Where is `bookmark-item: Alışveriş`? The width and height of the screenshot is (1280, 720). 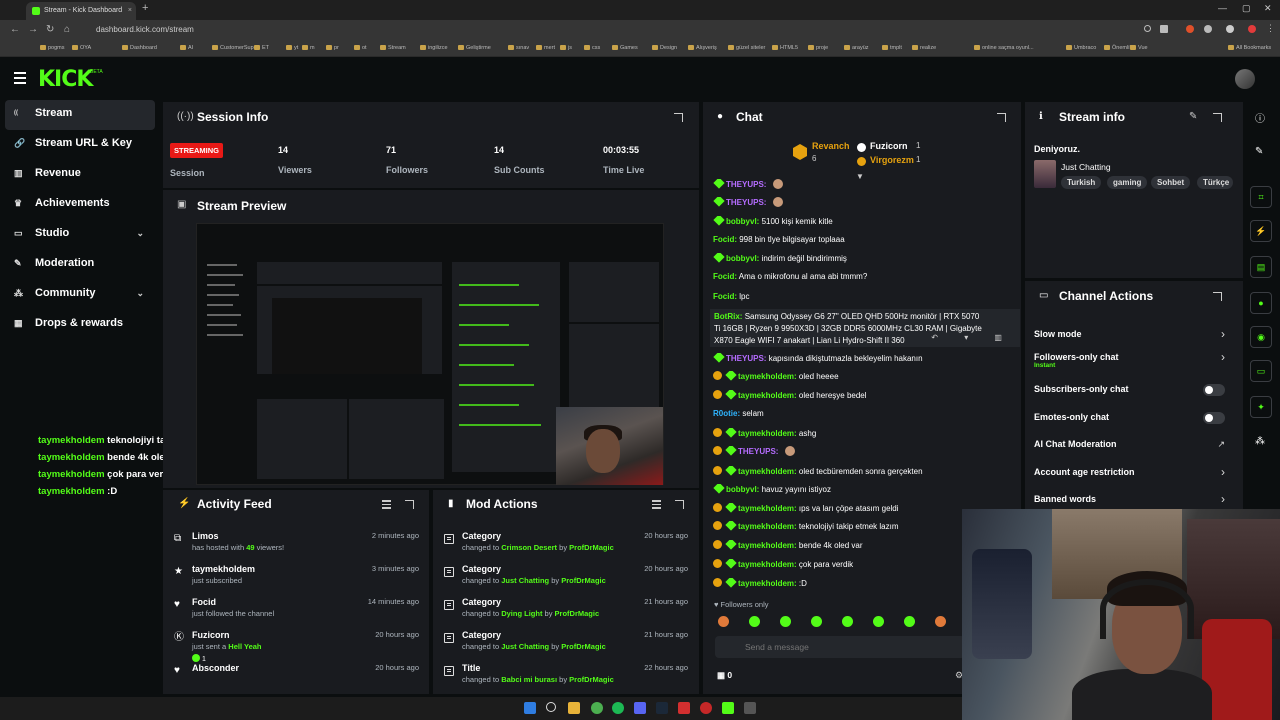 bookmark-item: Alışveriş is located at coordinates (702, 48).